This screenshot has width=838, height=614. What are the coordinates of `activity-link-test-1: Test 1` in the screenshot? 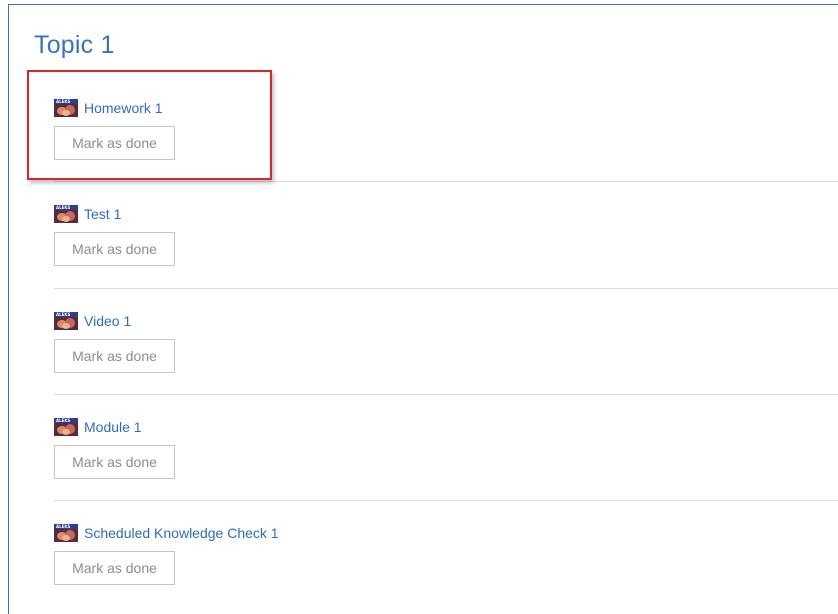 It's located at (102, 214).